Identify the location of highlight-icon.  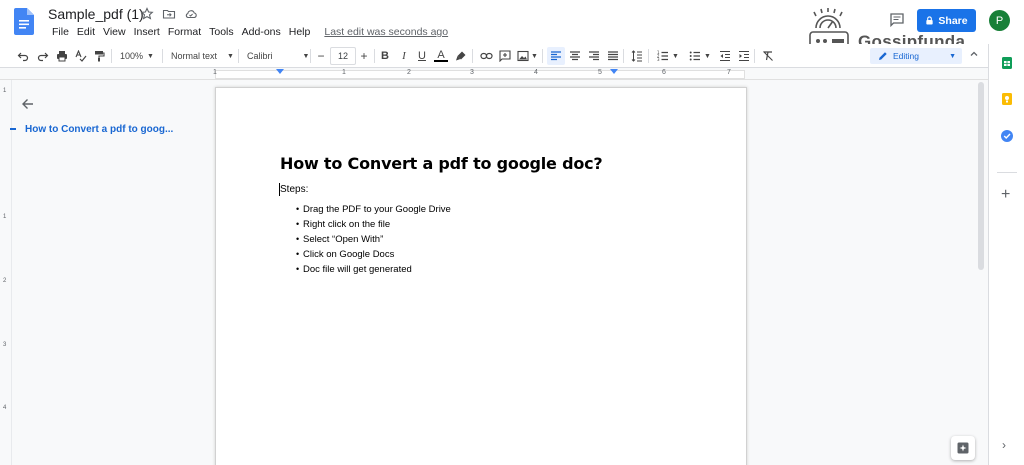
(461, 56).